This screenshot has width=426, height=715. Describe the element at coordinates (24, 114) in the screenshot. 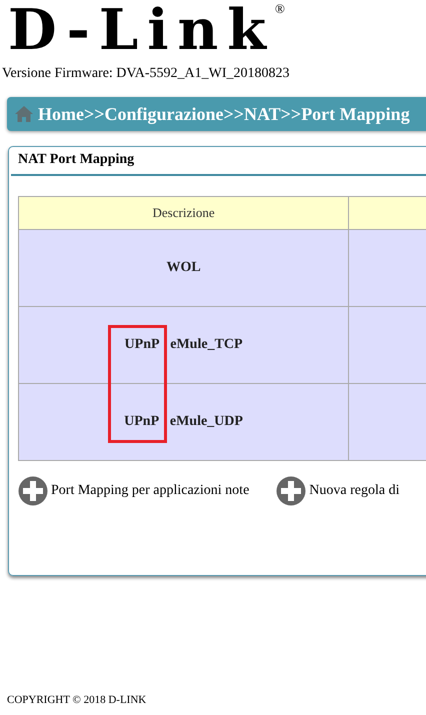

I see `home-icon` at that location.